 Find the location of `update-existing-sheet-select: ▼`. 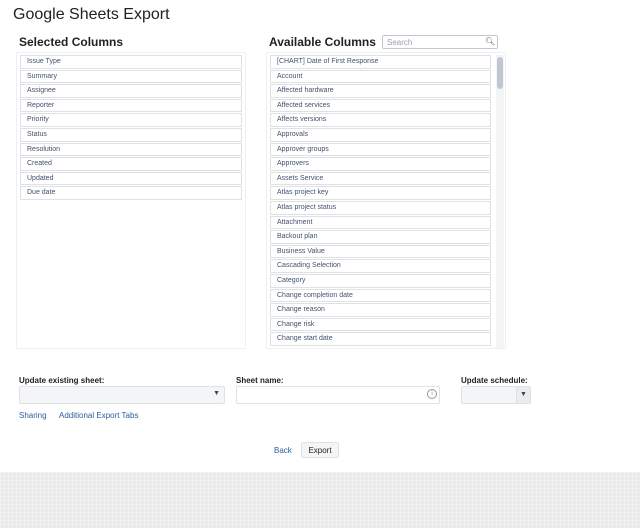

update-existing-sheet-select: ▼ is located at coordinates (122, 395).